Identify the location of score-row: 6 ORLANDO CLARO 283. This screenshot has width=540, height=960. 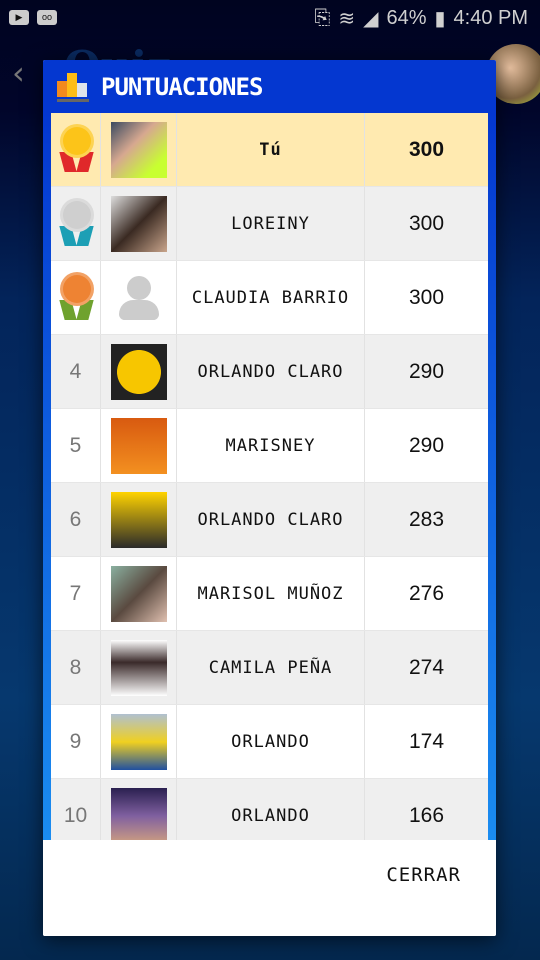
(269, 520).